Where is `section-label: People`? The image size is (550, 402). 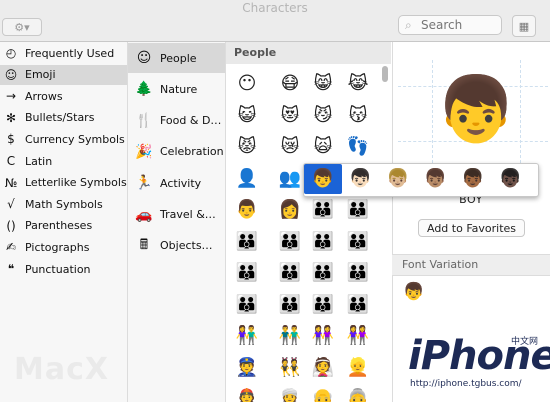 section-label: People is located at coordinates (255, 52).